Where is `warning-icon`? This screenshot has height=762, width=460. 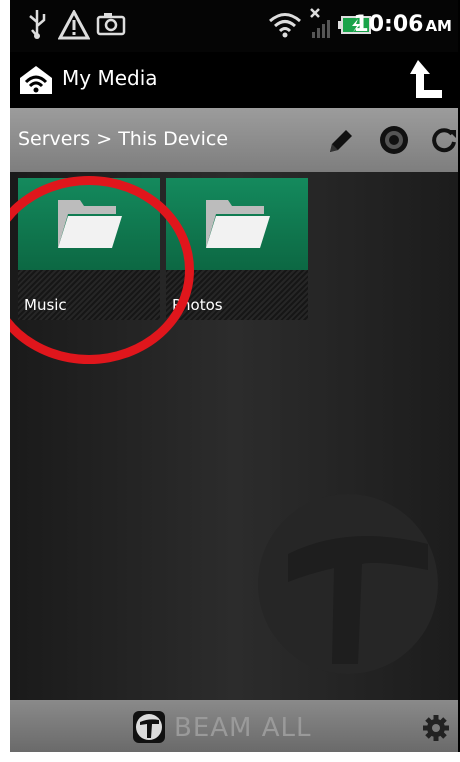
warning-icon is located at coordinates (74, 26).